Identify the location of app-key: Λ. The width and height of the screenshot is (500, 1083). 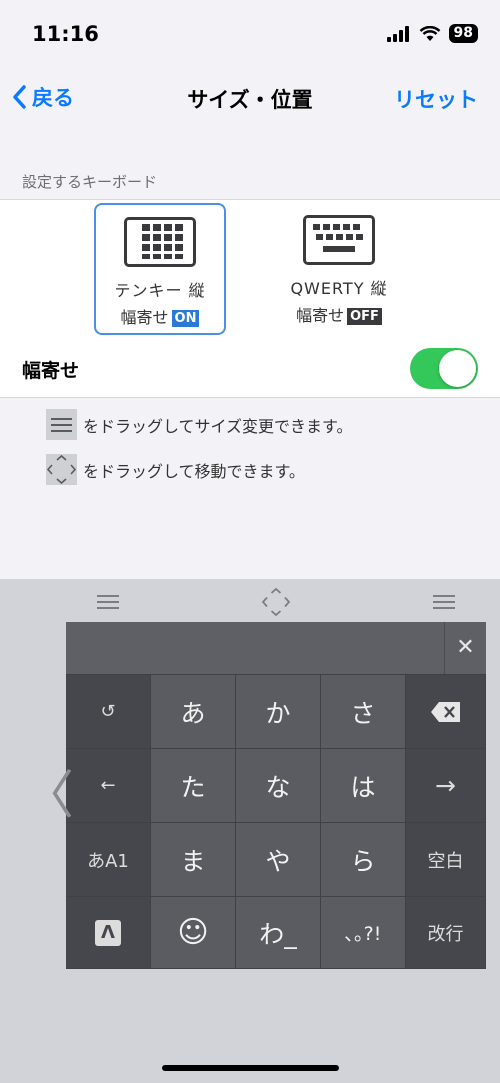
(108, 933).